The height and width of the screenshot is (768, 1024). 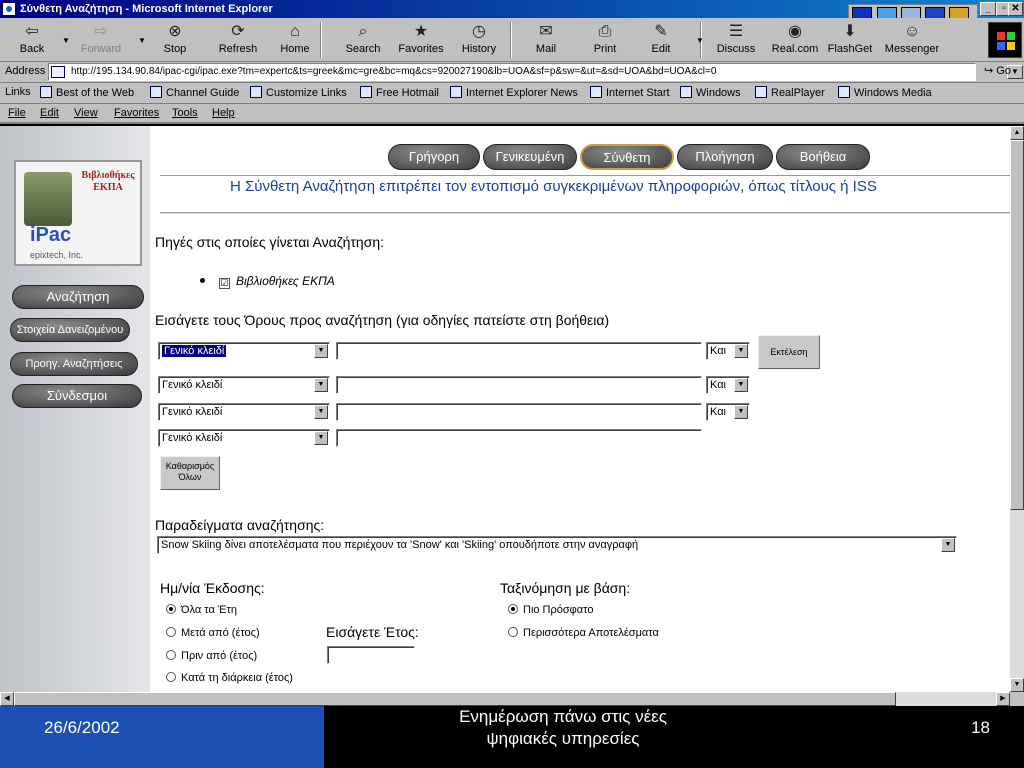 I want to click on minimize-button: _, so click(x=988, y=9).